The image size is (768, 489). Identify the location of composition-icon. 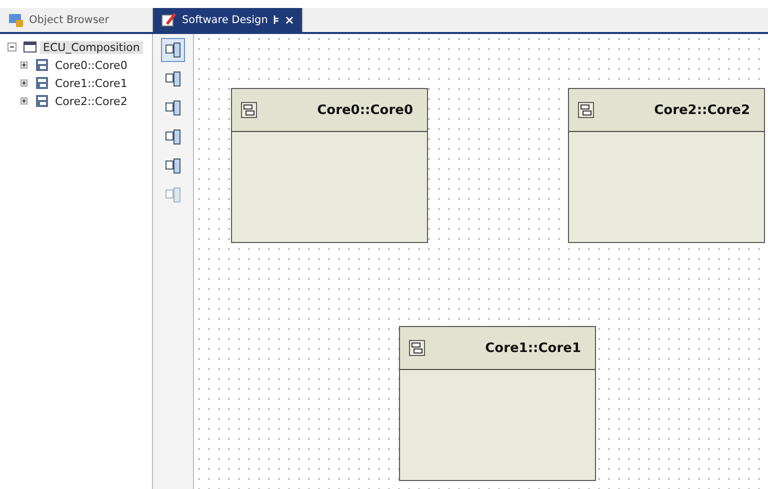
(30, 47).